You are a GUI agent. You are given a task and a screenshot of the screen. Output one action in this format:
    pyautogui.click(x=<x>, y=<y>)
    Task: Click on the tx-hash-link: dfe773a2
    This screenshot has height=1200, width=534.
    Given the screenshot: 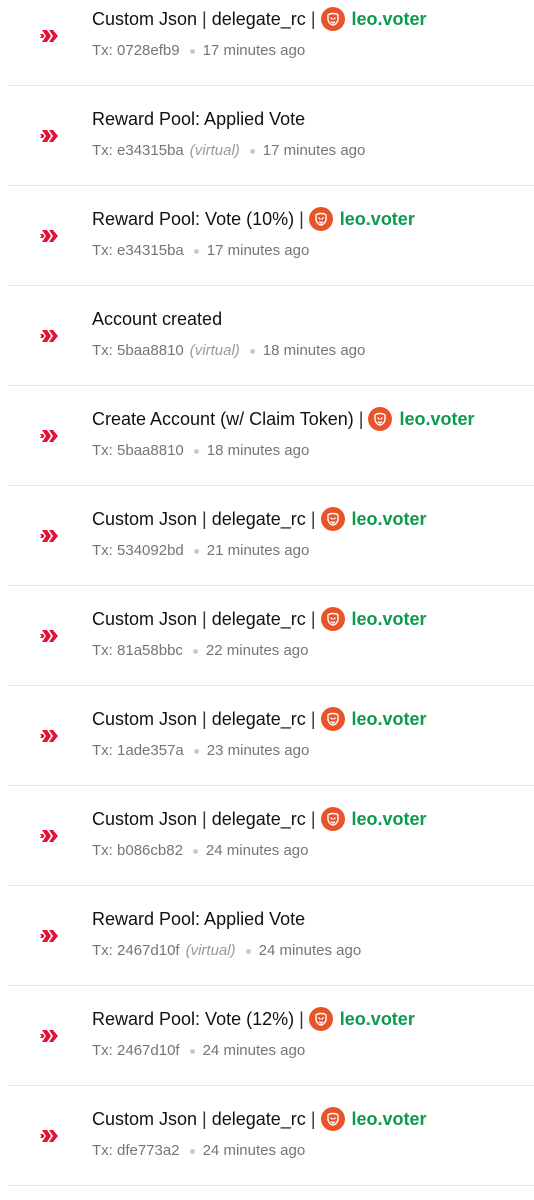 What is the action you would take?
    pyautogui.click(x=148, y=1151)
    